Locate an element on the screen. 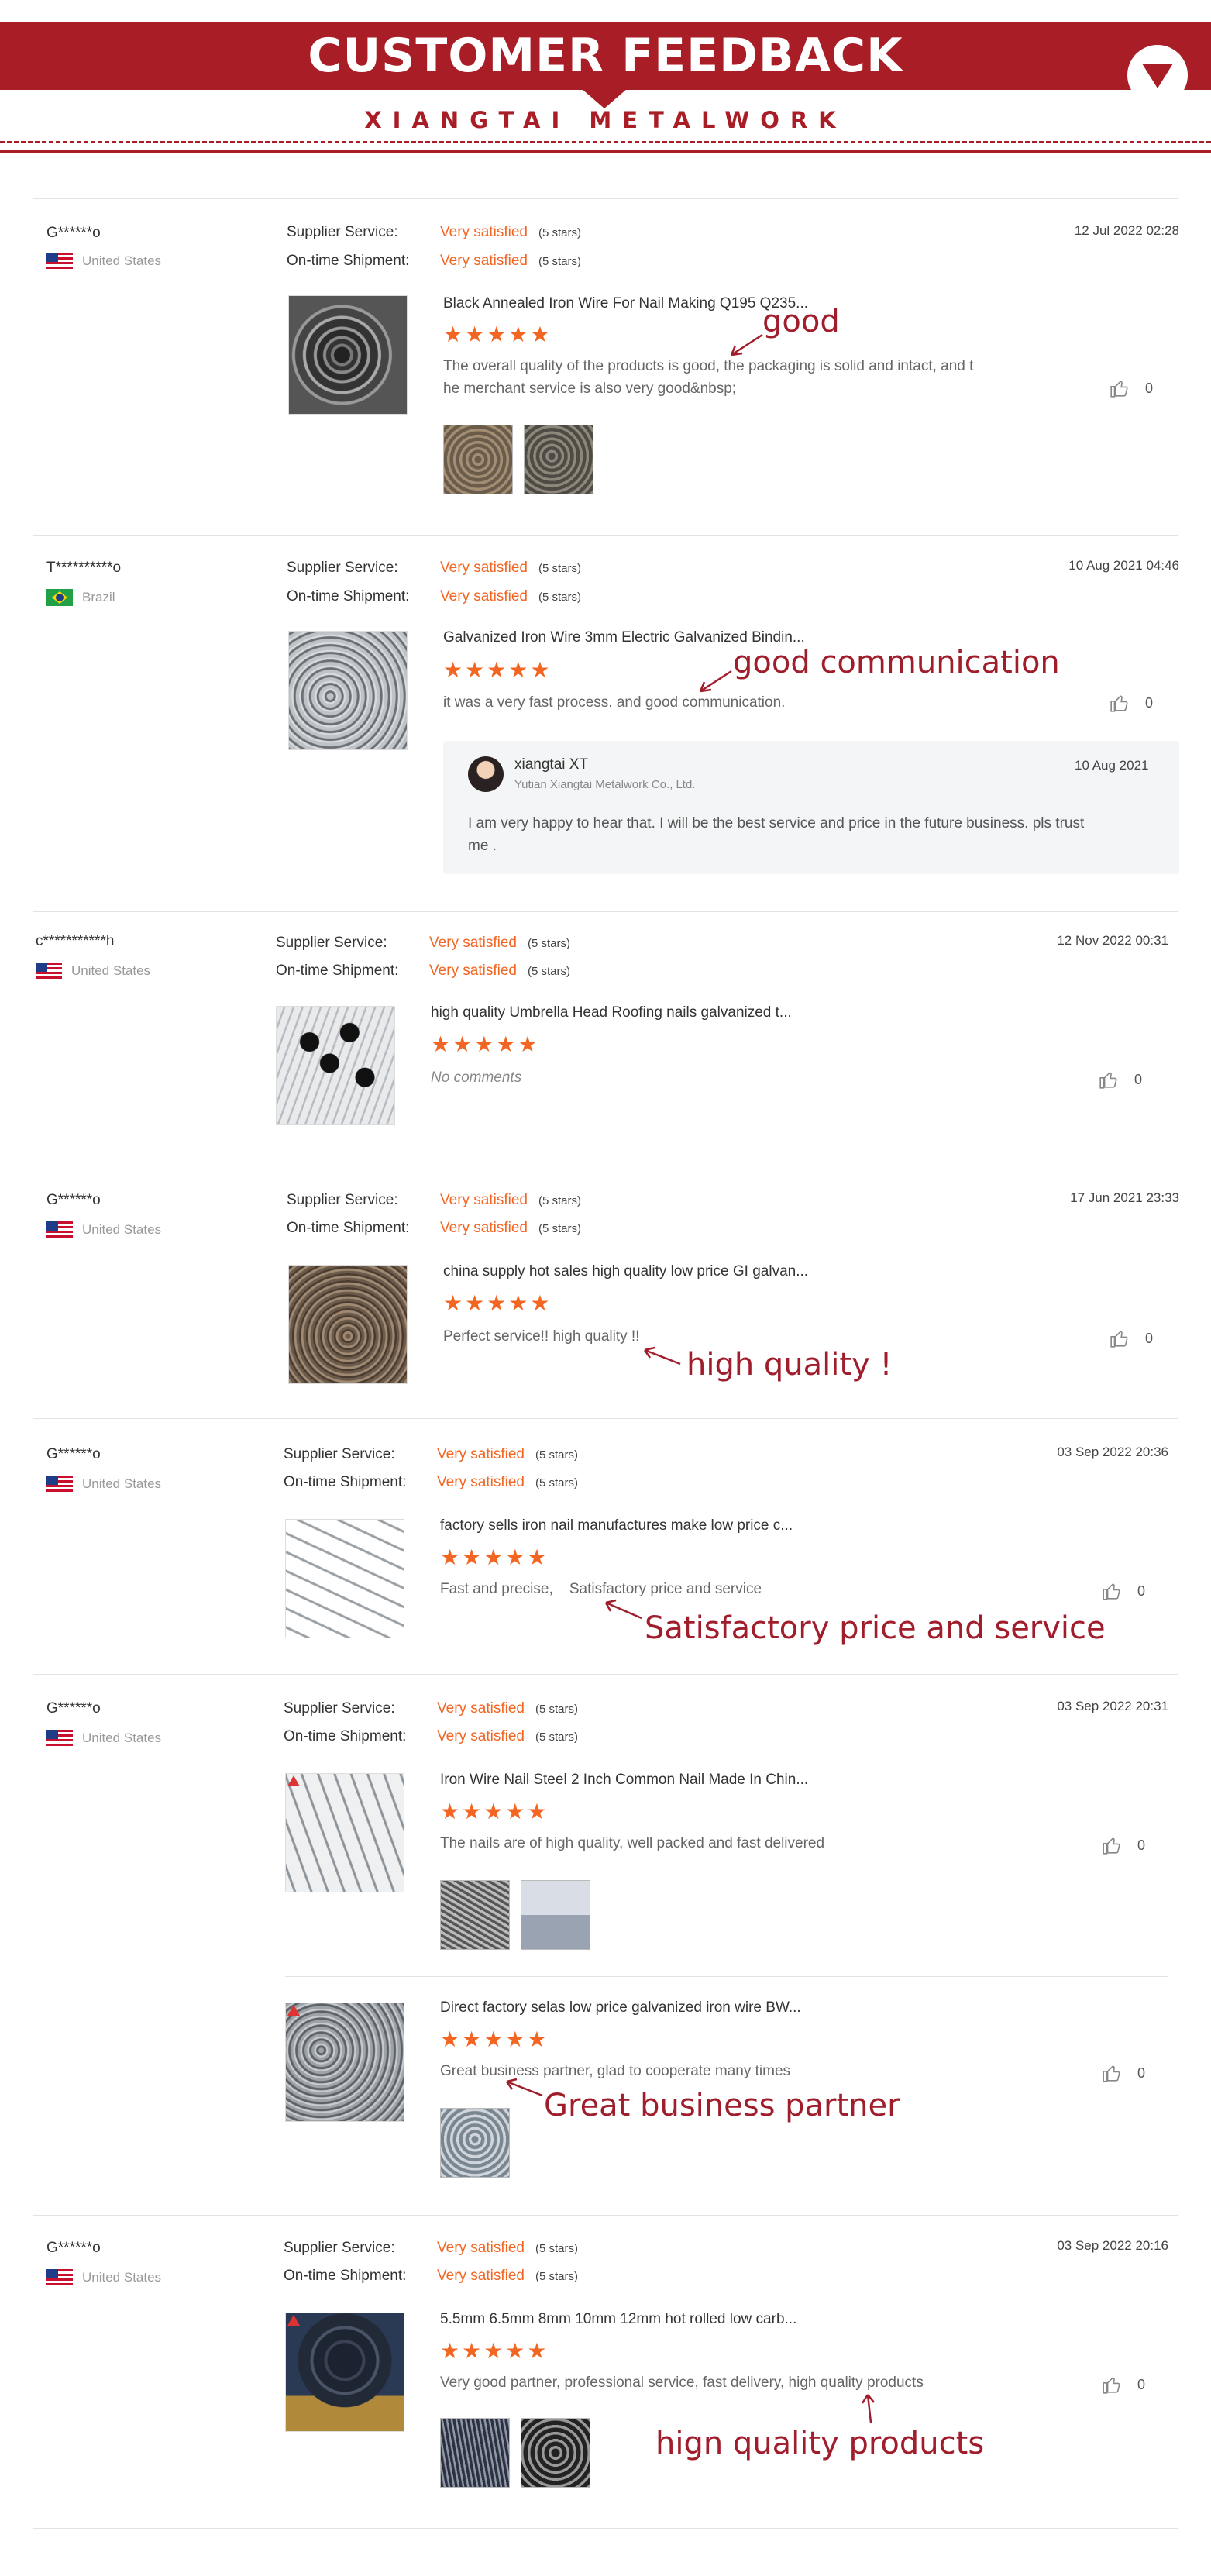 This screenshot has width=1211, height=2576. brazil-flag-icon is located at coordinates (59, 597).